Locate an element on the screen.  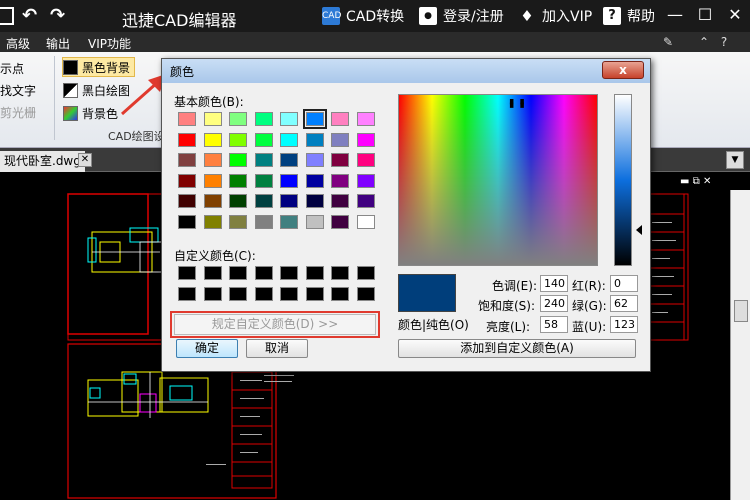
help-small-icon: ? is located at coordinates (724, 42).